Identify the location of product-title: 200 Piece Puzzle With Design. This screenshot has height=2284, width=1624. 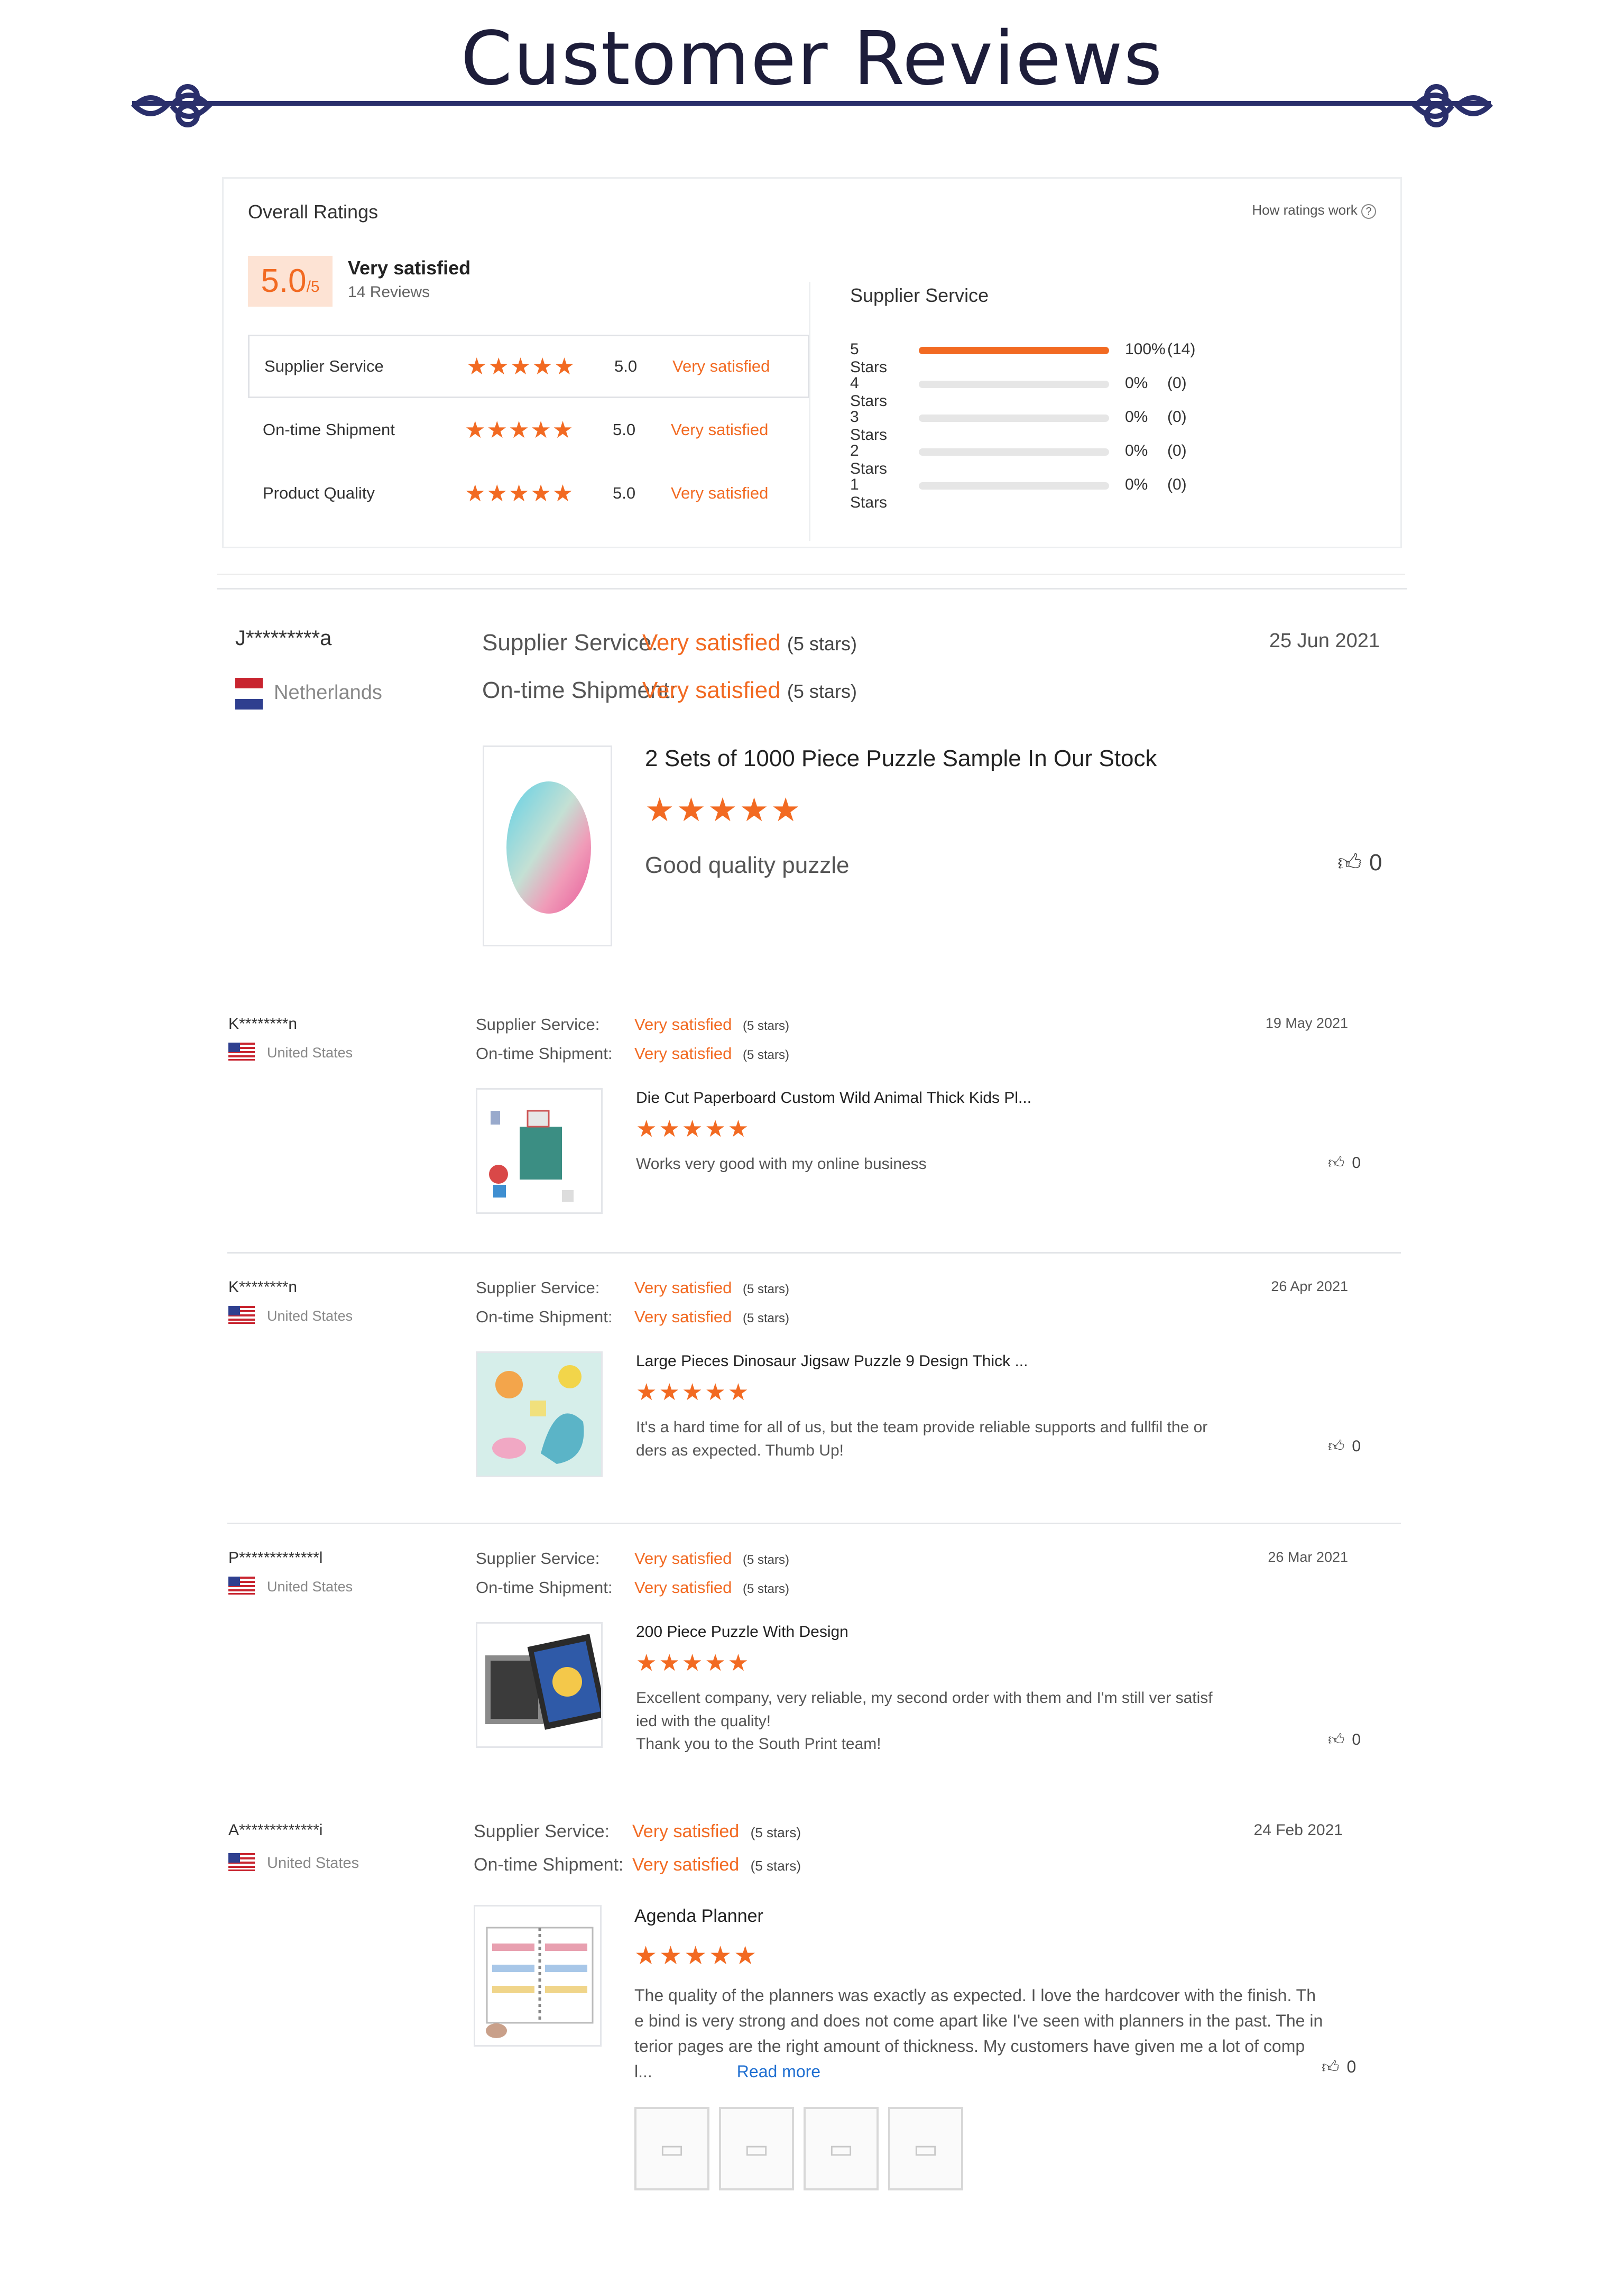
(742, 1632).